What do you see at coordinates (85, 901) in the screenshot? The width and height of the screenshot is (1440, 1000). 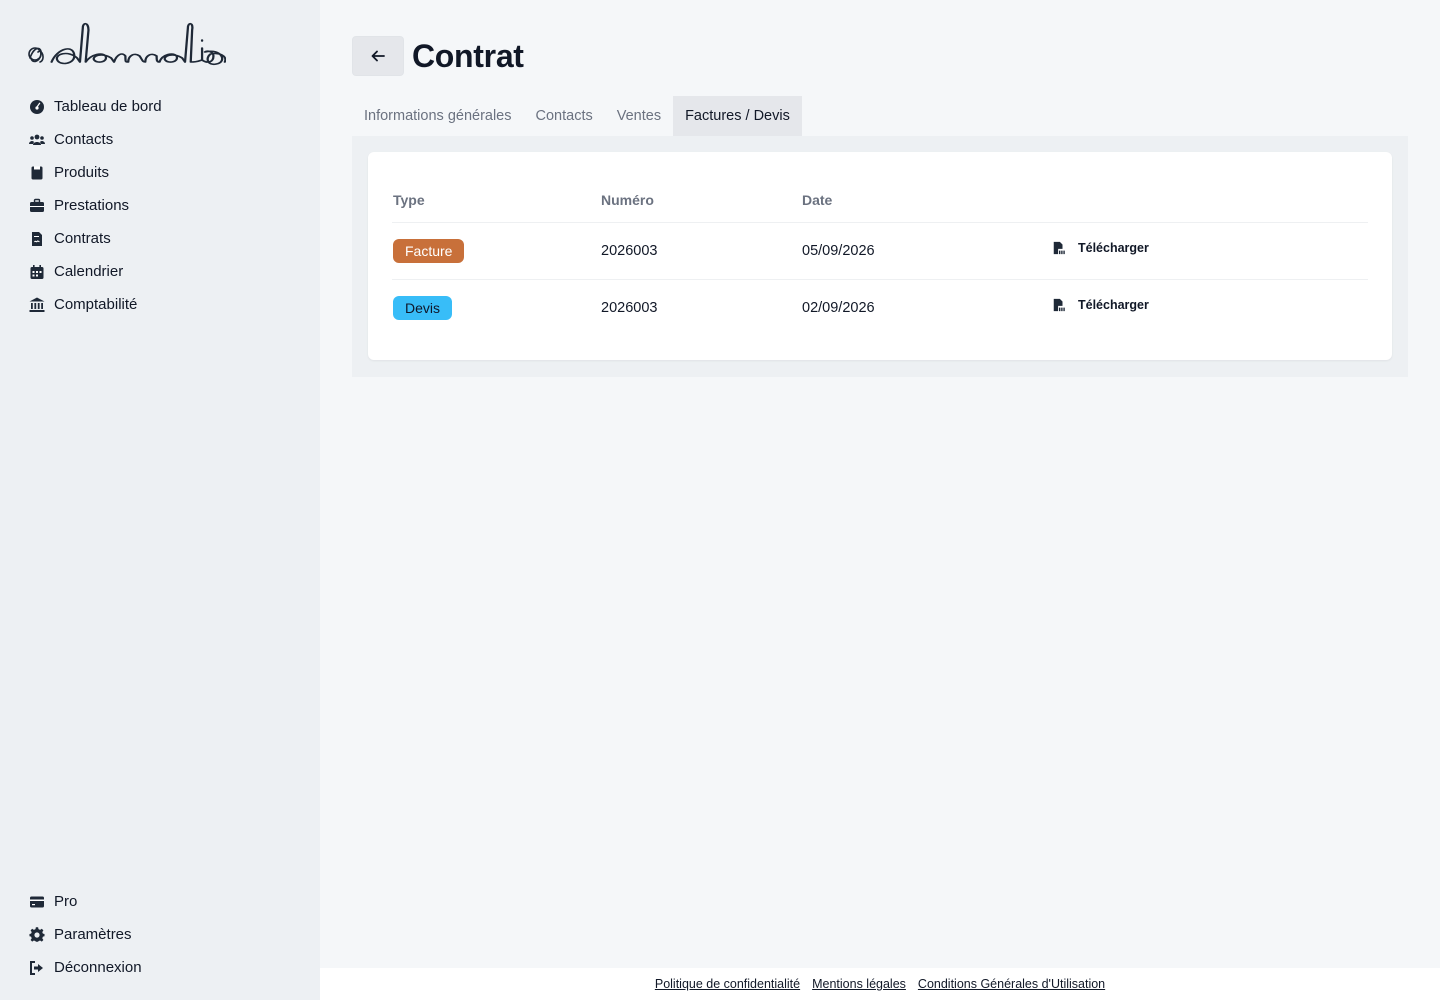 I see `sidebar-item-pro: Pro` at bounding box center [85, 901].